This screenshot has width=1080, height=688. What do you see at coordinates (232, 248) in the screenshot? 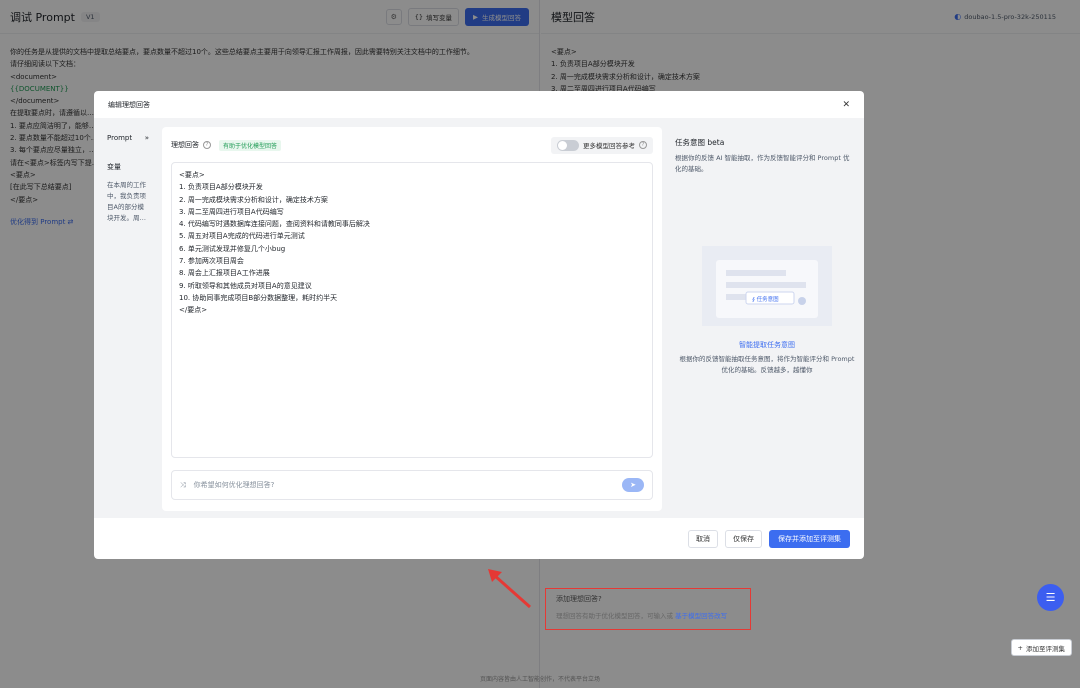
I see `answer-line: 6. 单元测试发现并修复几个小bug` at bounding box center [232, 248].